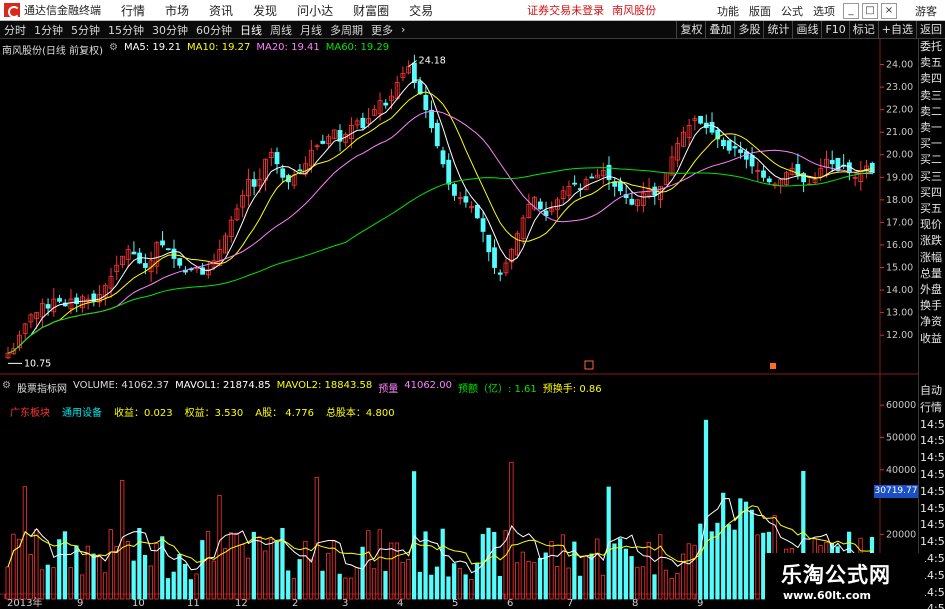 Image resolution: width=945 pixels, height=609 pixels. I want to click on toolbar-draw-button: 画线, so click(806, 30).